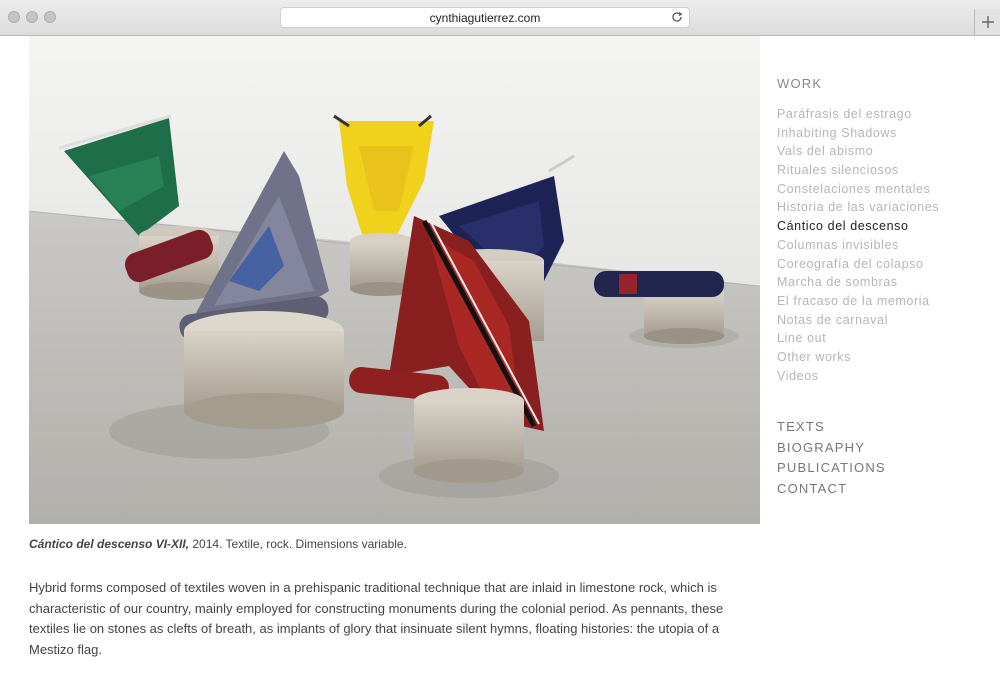 The width and height of the screenshot is (1000, 700). Describe the element at coordinates (677, 17) in the screenshot. I see `reload-icon` at that location.